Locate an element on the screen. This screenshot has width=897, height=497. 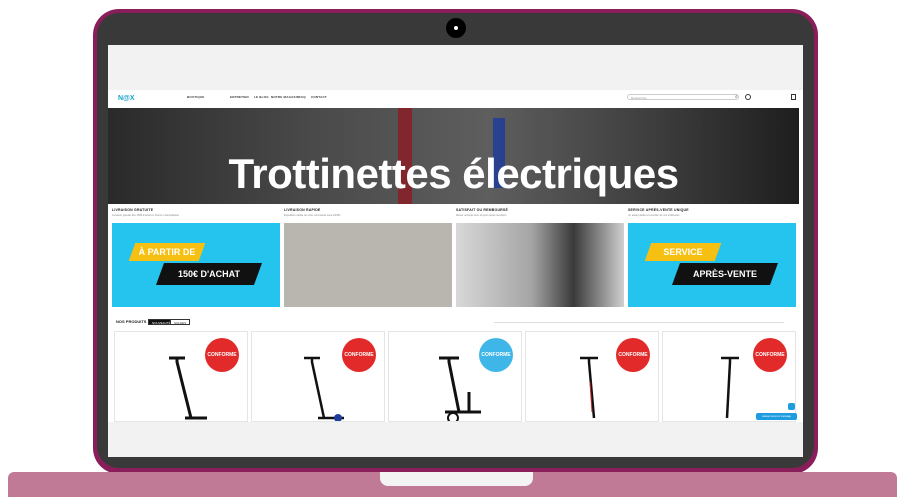
promo-tag-top: SERVICE is located at coordinates (683, 252).